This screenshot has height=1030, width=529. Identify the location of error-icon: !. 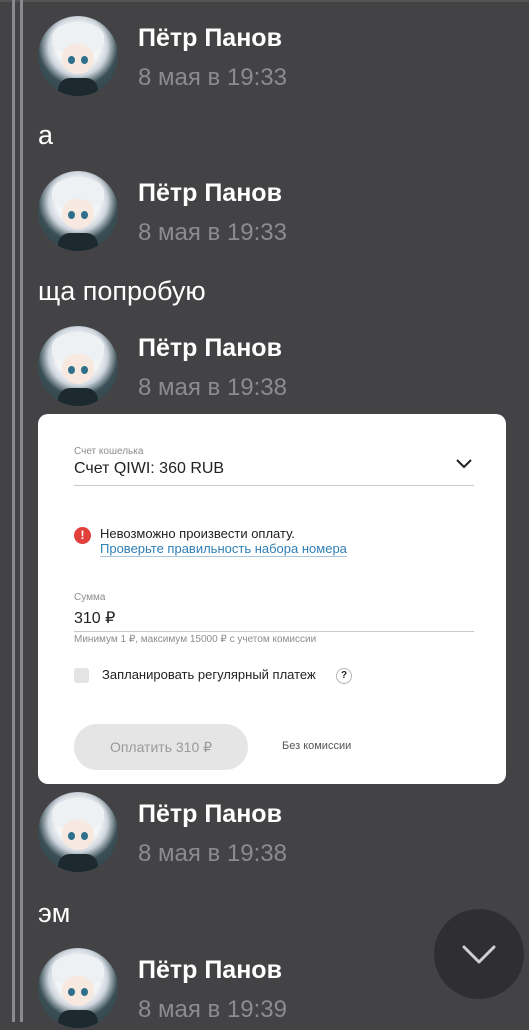
(82, 535).